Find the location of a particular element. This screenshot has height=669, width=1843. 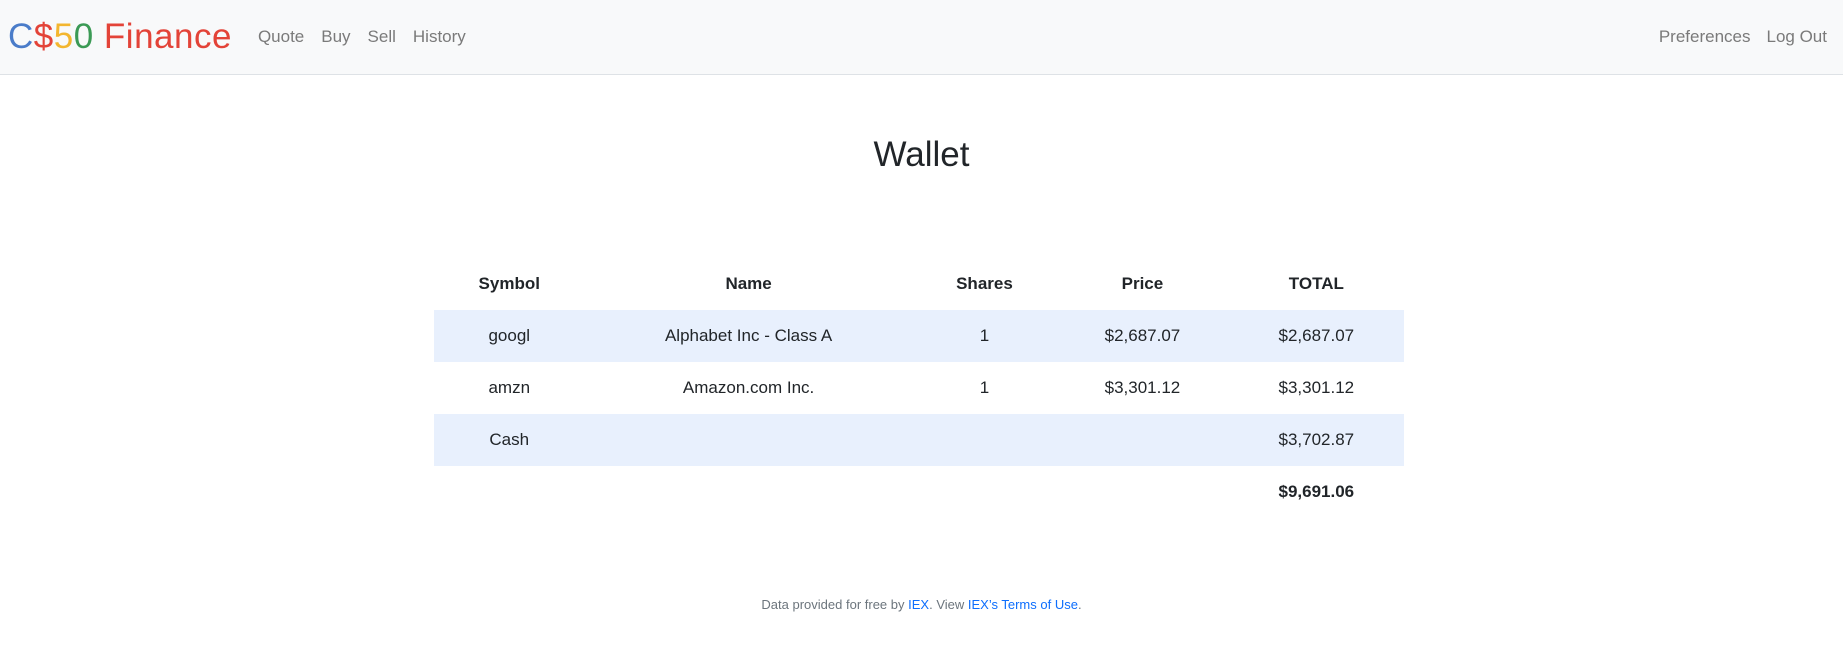

cash-row: Cash $3,702.87 is located at coordinates (919, 440).